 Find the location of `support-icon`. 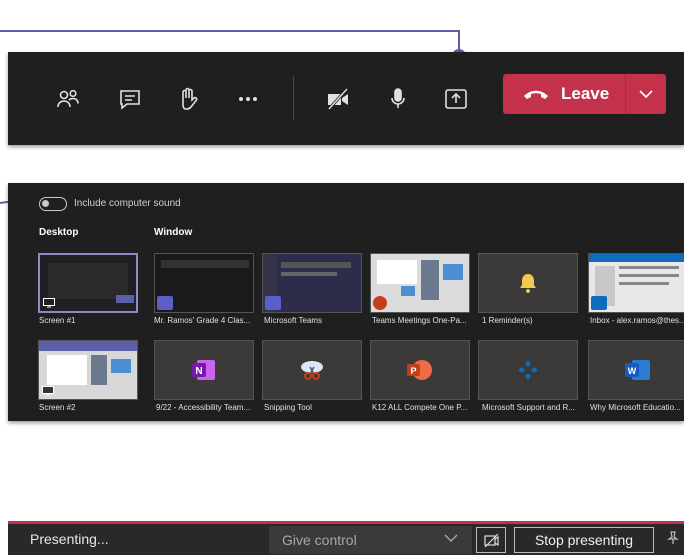

support-icon is located at coordinates (528, 370).